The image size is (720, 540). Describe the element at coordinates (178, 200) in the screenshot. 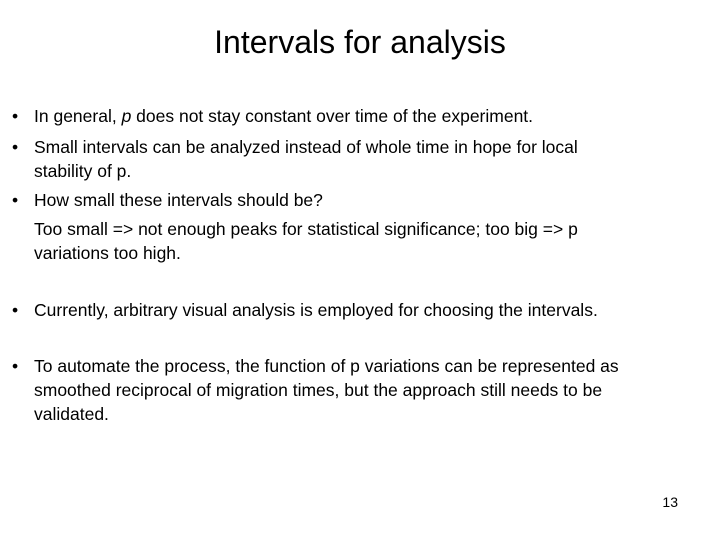

I see `bullet-text-line: How small these intervals should be?` at that location.